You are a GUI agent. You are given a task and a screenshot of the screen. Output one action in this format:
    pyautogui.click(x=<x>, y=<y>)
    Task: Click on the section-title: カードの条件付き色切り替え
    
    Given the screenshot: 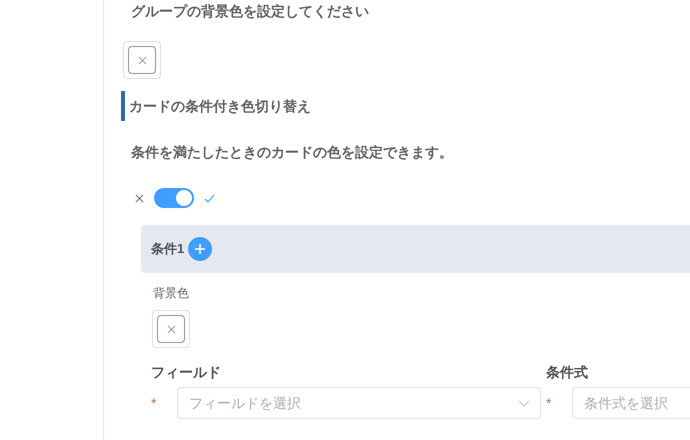 What is the action you would take?
    pyautogui.click(x=220, y=106)
    